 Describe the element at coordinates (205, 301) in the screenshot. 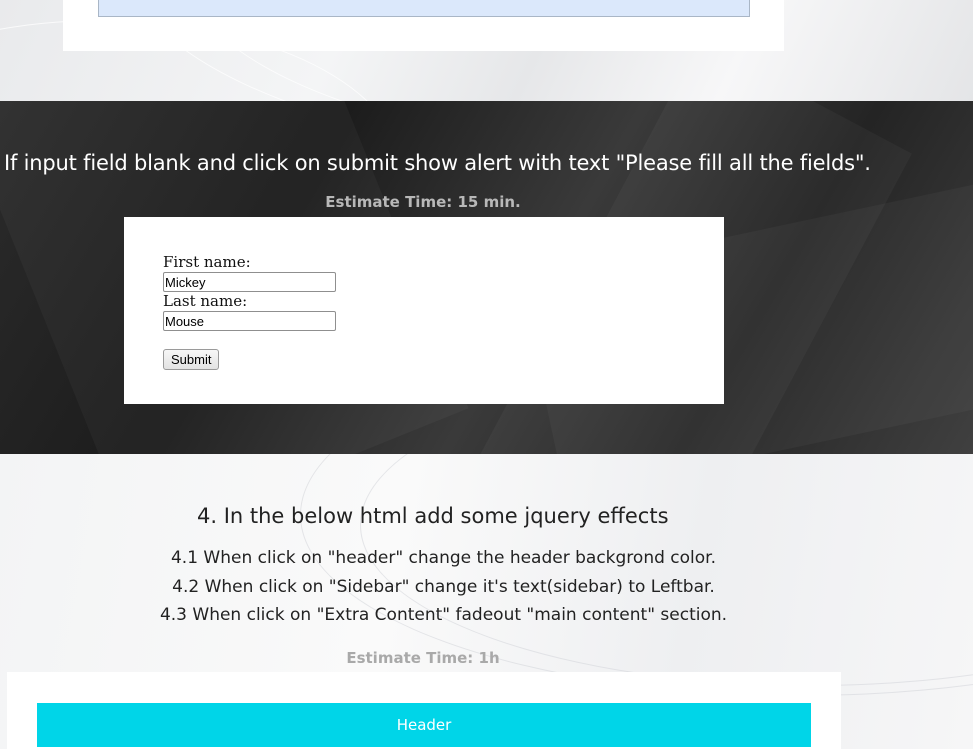

I see `last-name-label: Last name:` at that location.